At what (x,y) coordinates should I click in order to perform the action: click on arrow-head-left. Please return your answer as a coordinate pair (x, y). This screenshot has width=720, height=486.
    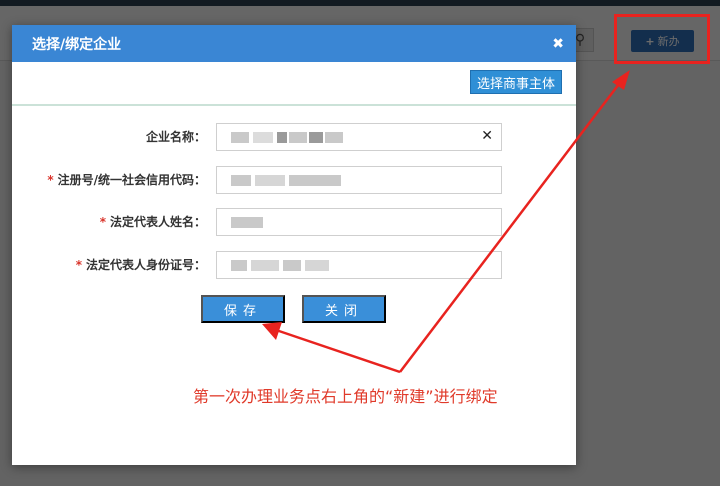
    Looking at the image, I should click on (272, 331).